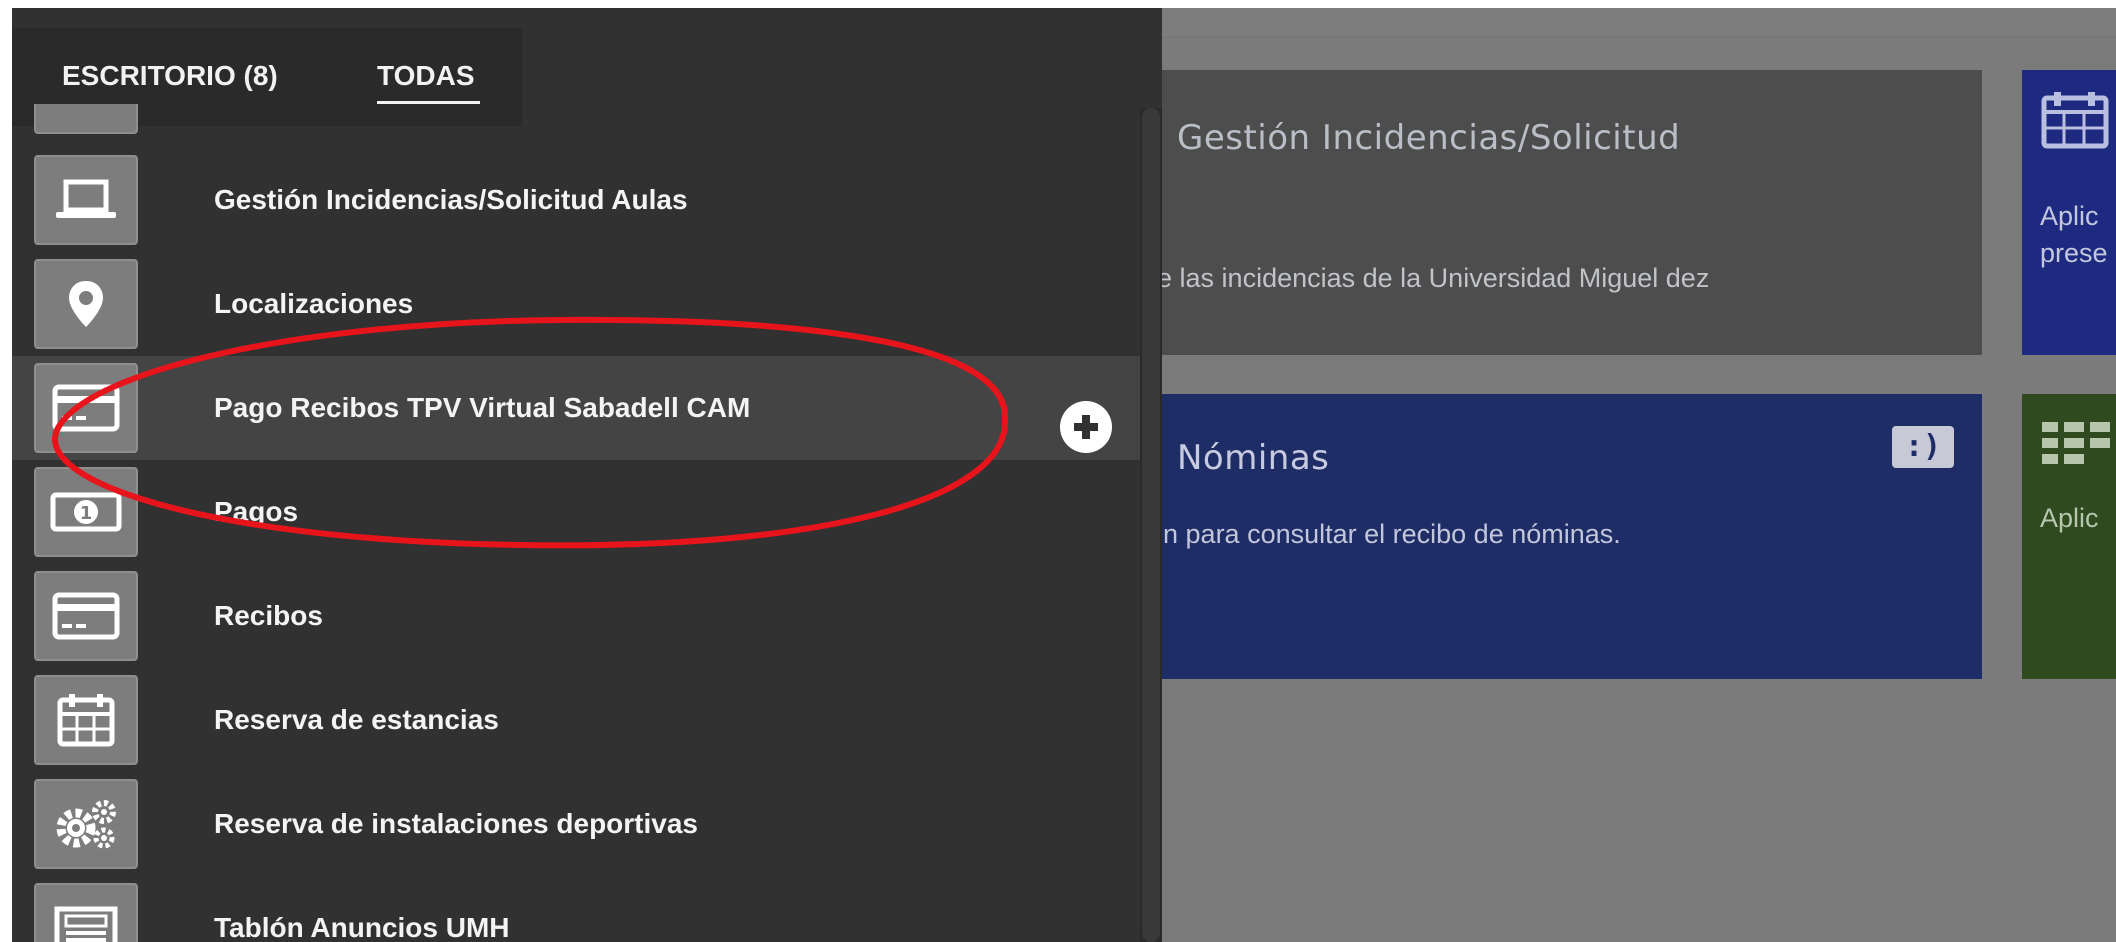  What do you see at coordinates (1386, 534) in the screenshot?
I see `card-description: ión para consultar el recibo de nóminas.` at bounding box center [1386, 534].